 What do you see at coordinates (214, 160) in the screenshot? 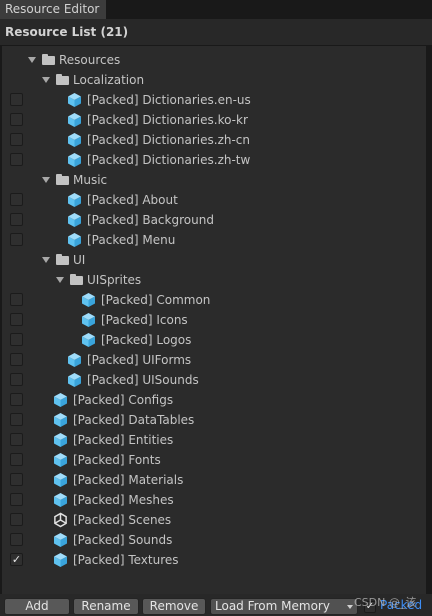
I see `tree-row-dictionaries-zh-tw: [Packed] Dictionaries.zh-tw` at bounding box center [214, 160].